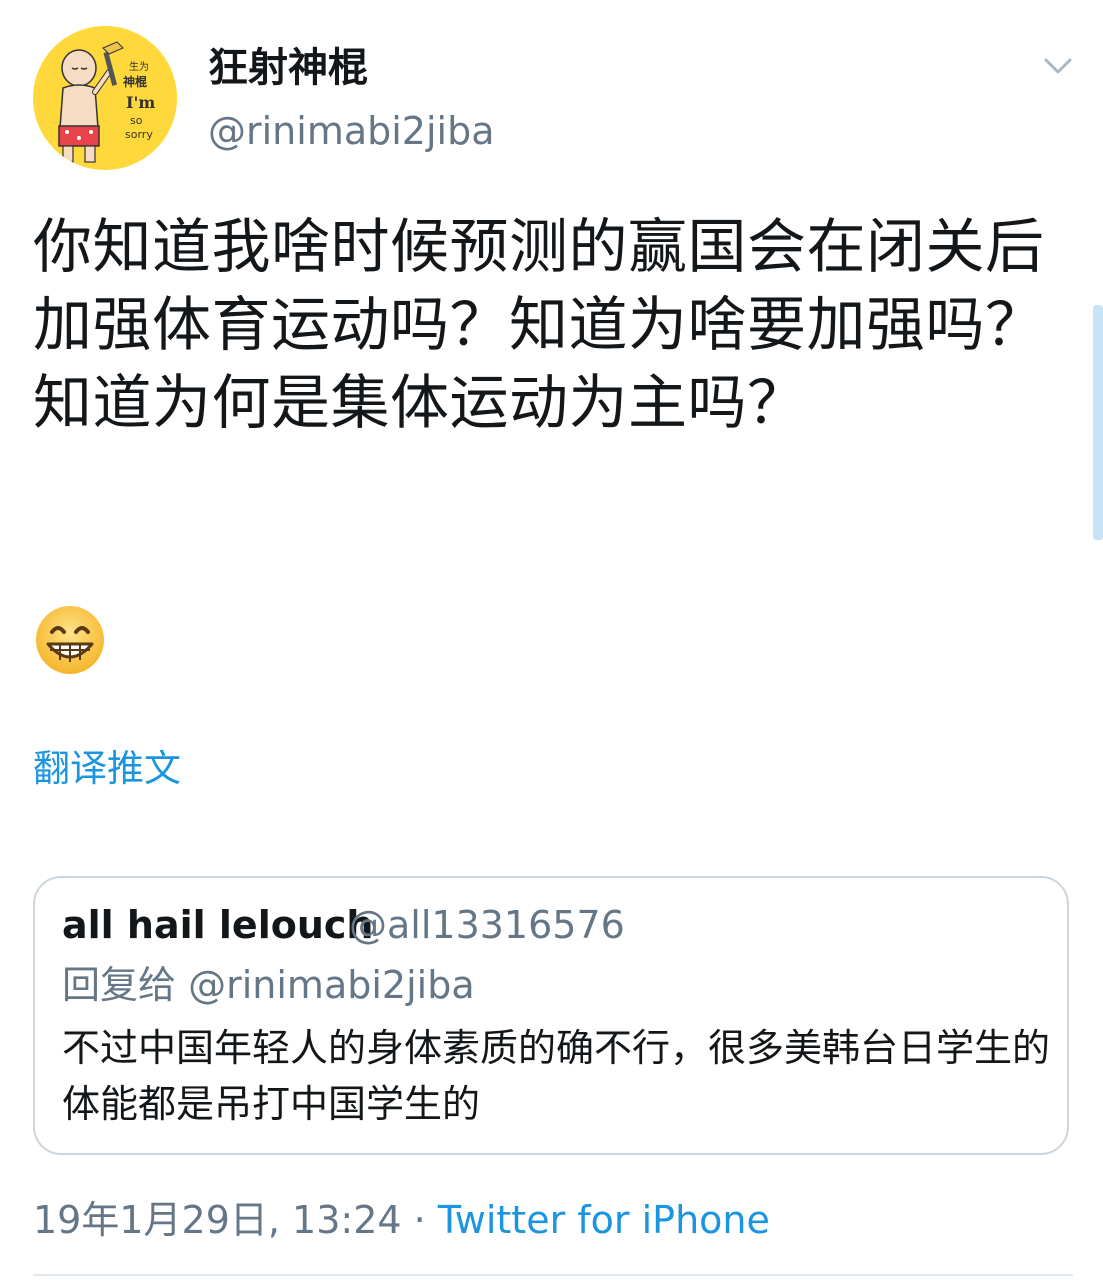 This screenshot has height=1280, width=1103. Describe the element at coordinates (135, 81) in the screenshot. I see `avatar-label-2: 神棍` at that location.